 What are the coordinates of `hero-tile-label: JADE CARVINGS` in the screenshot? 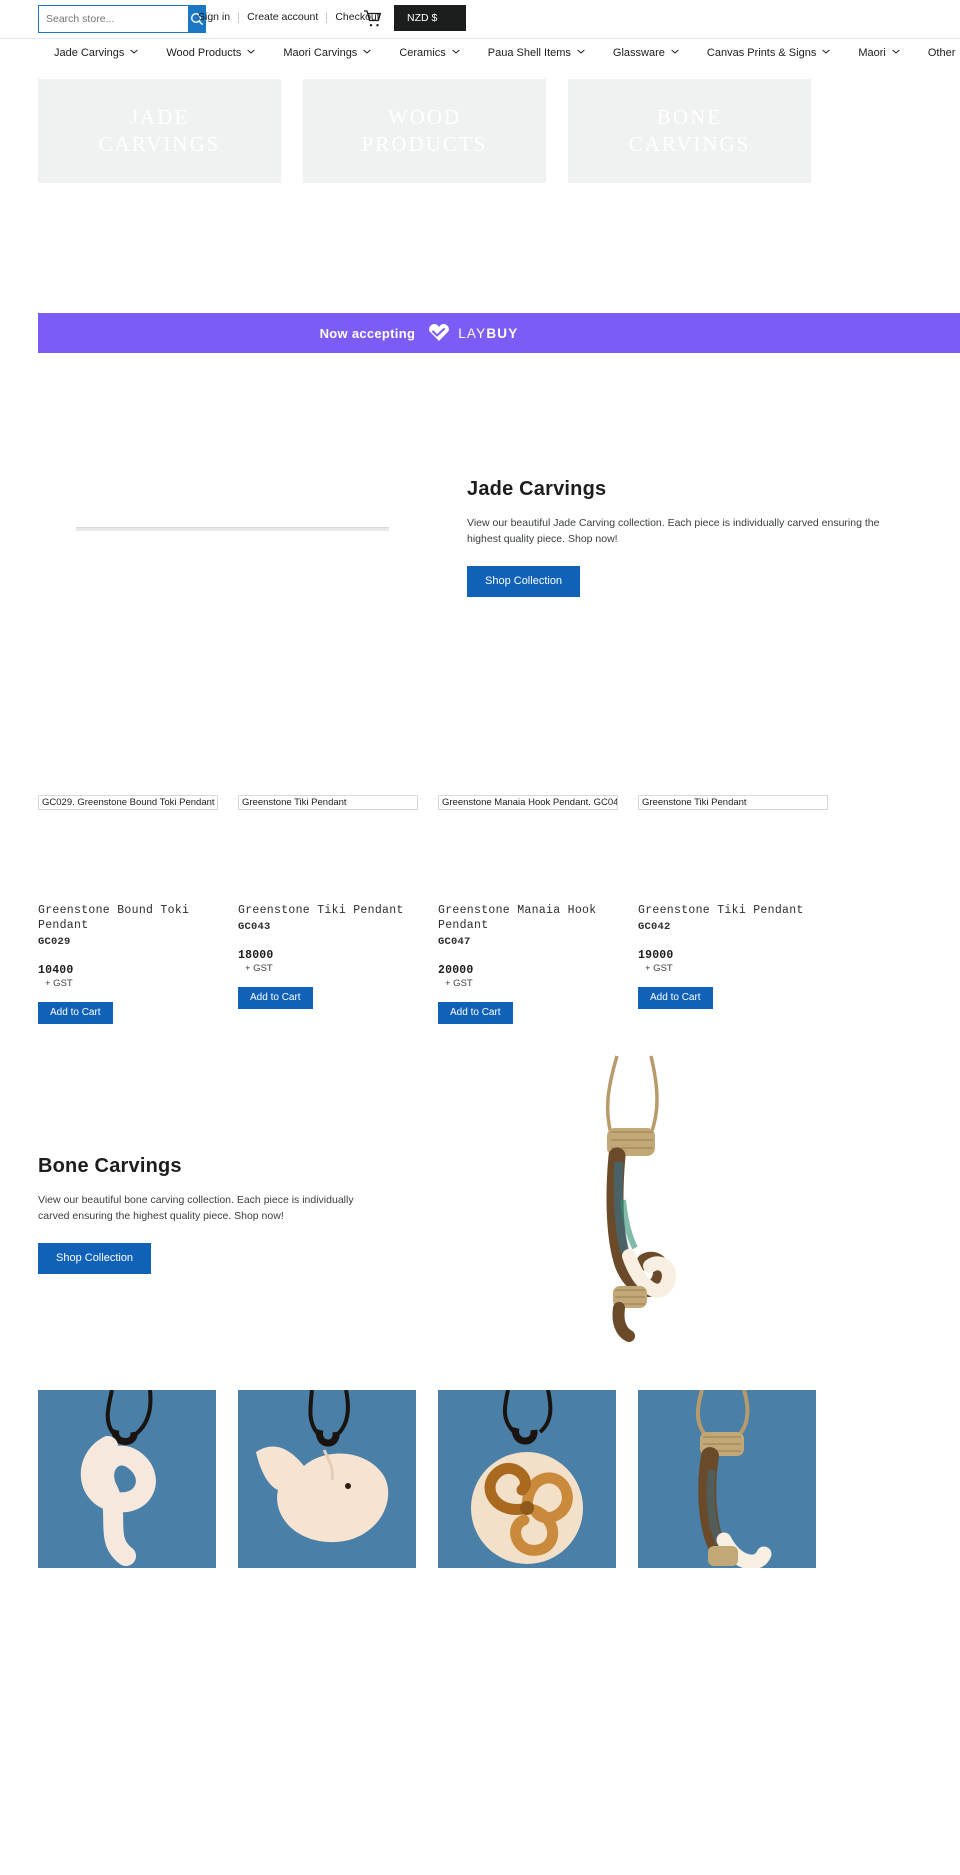 It's located at (159, 130).